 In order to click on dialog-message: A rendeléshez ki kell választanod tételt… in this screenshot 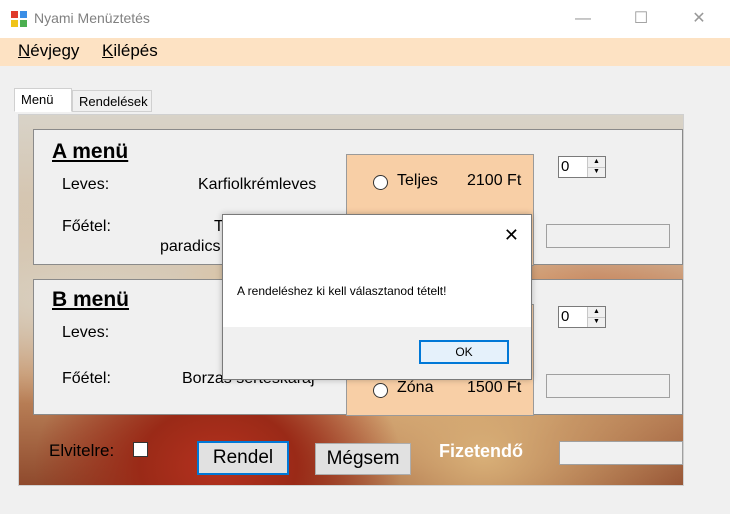, I will do `click(342, 291)`.